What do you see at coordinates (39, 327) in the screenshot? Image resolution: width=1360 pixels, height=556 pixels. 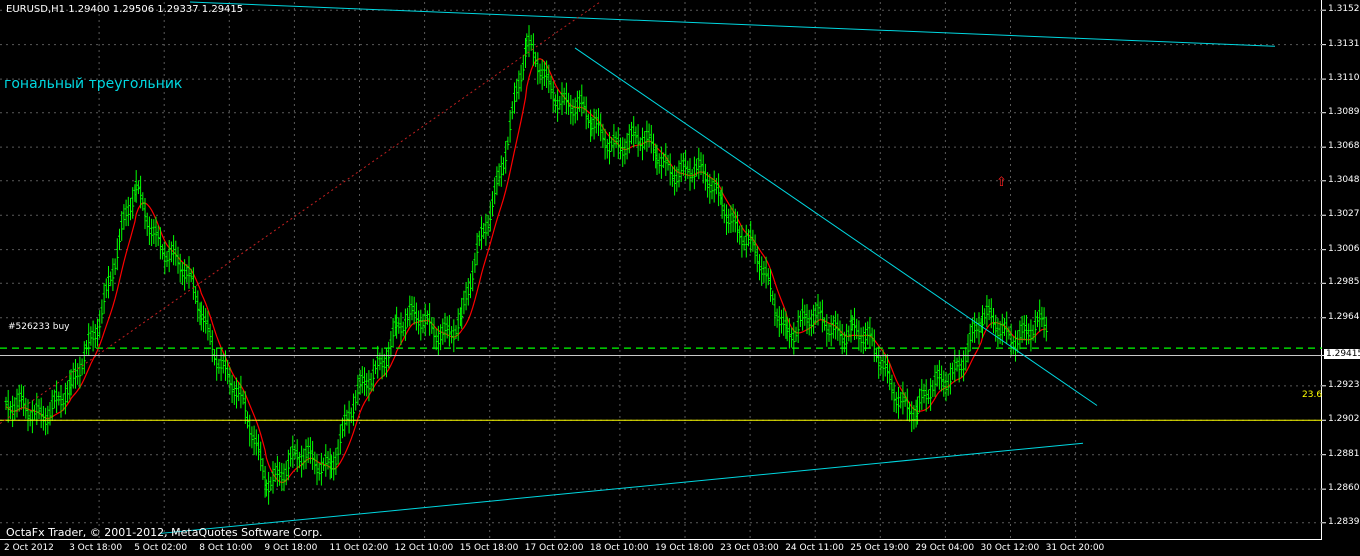 I see `order-label: #526233 buy` at bounding box center [39, 327].